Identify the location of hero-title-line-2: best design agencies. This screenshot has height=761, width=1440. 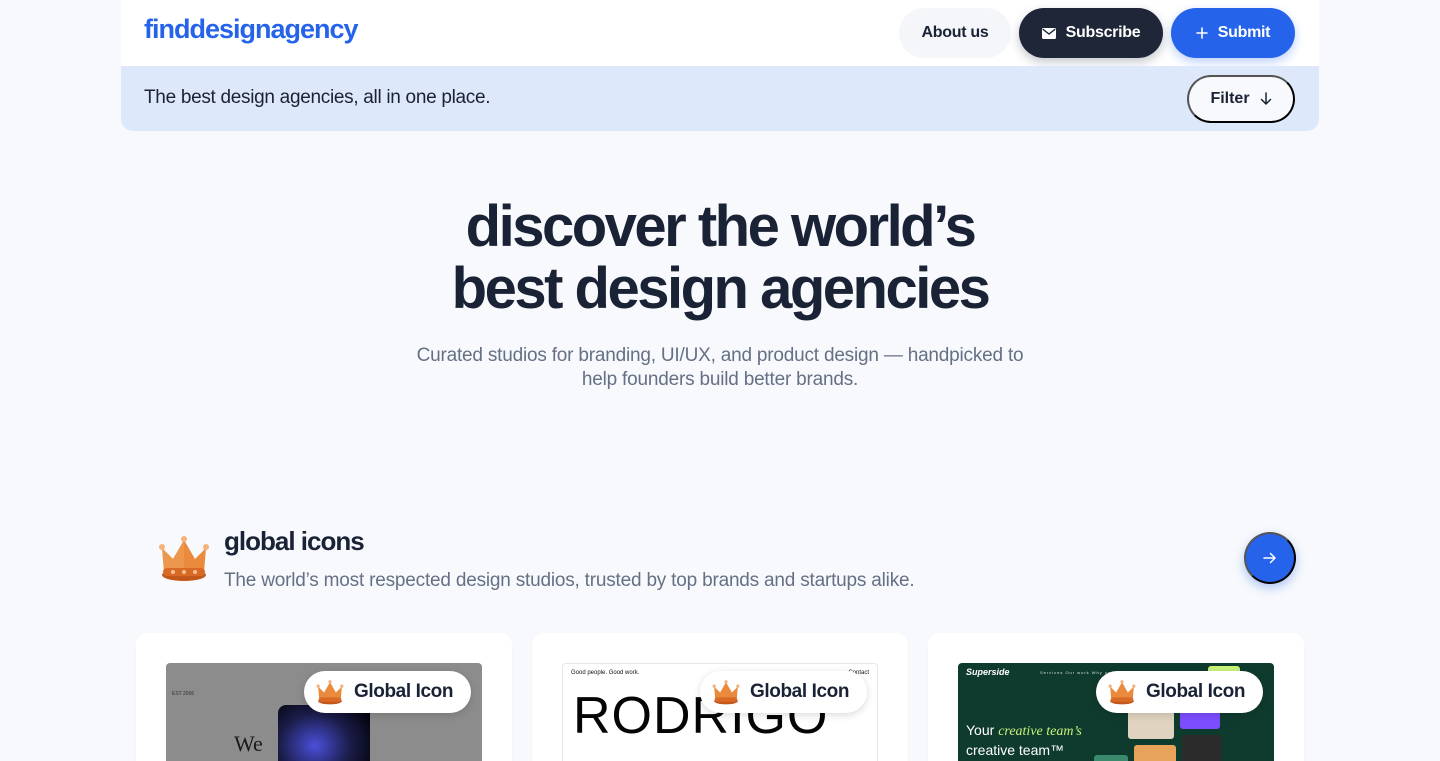
(721, 288).